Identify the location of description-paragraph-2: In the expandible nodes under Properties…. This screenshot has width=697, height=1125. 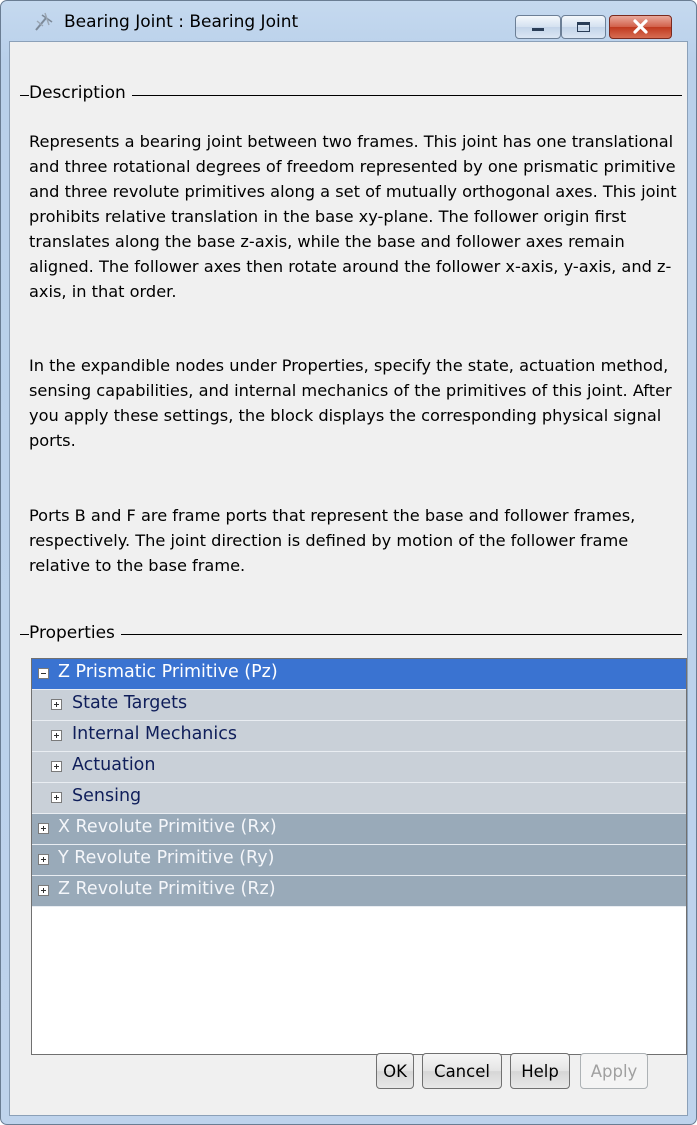
(350, 403).